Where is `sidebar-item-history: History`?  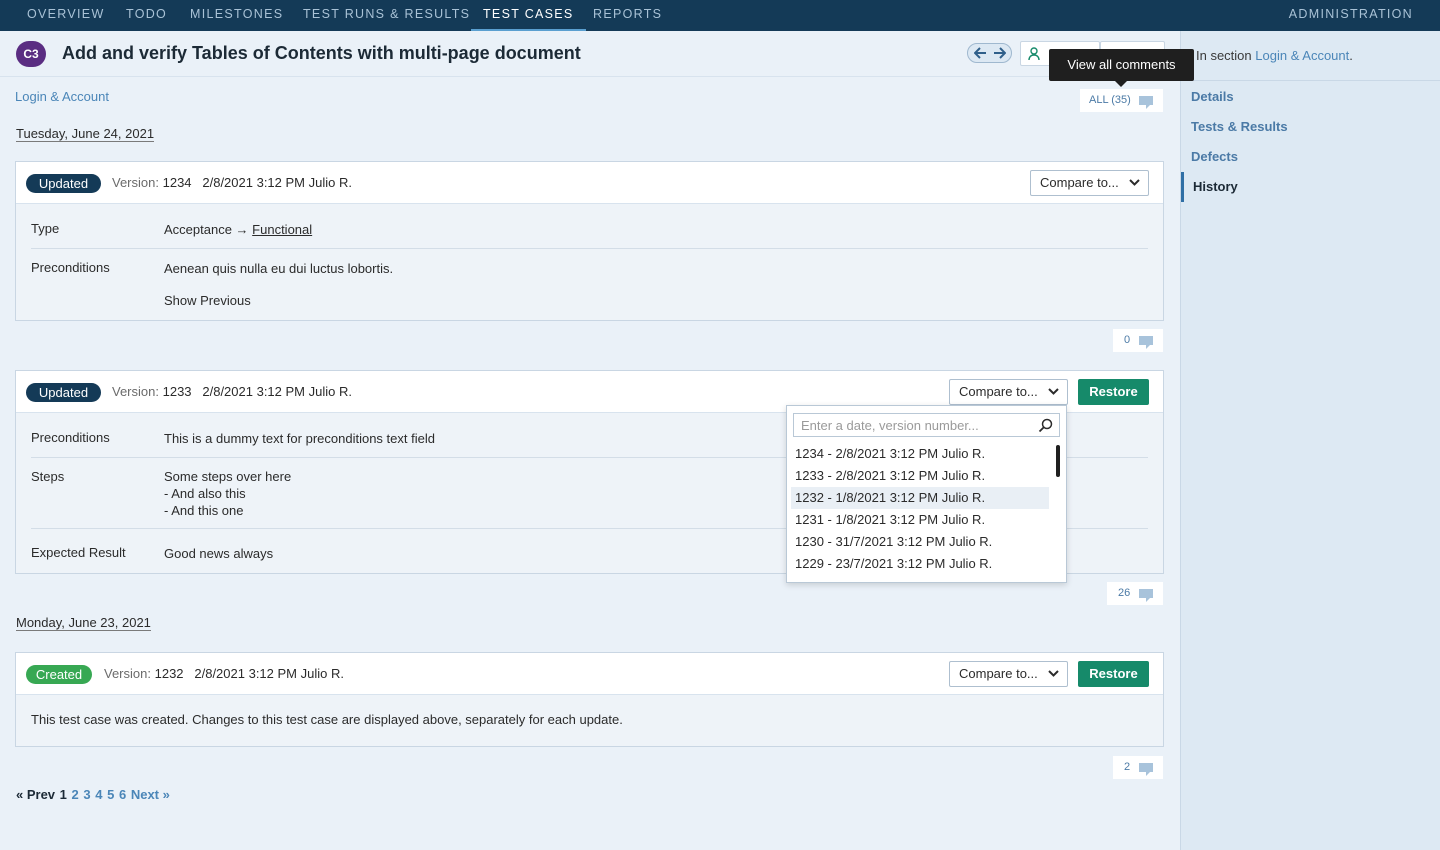 sidebar-item-history: History is located at coordinates (1215, 186).